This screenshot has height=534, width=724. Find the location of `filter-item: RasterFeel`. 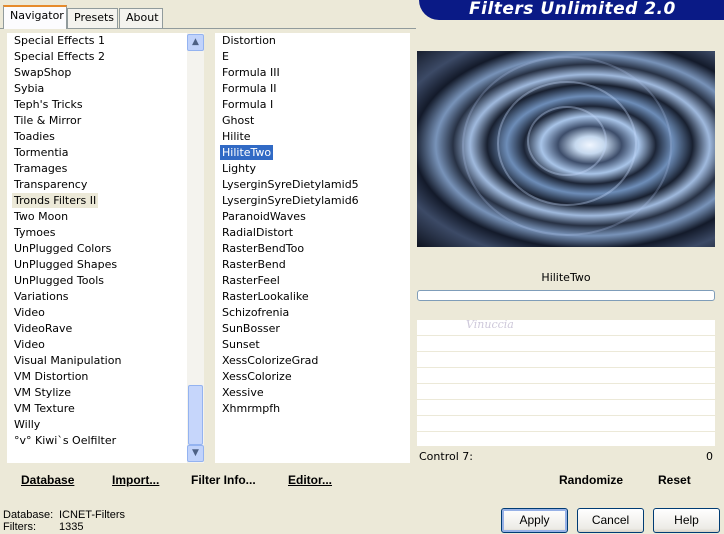

filter-item: RasterFeel is located at coordinates (312, 281).